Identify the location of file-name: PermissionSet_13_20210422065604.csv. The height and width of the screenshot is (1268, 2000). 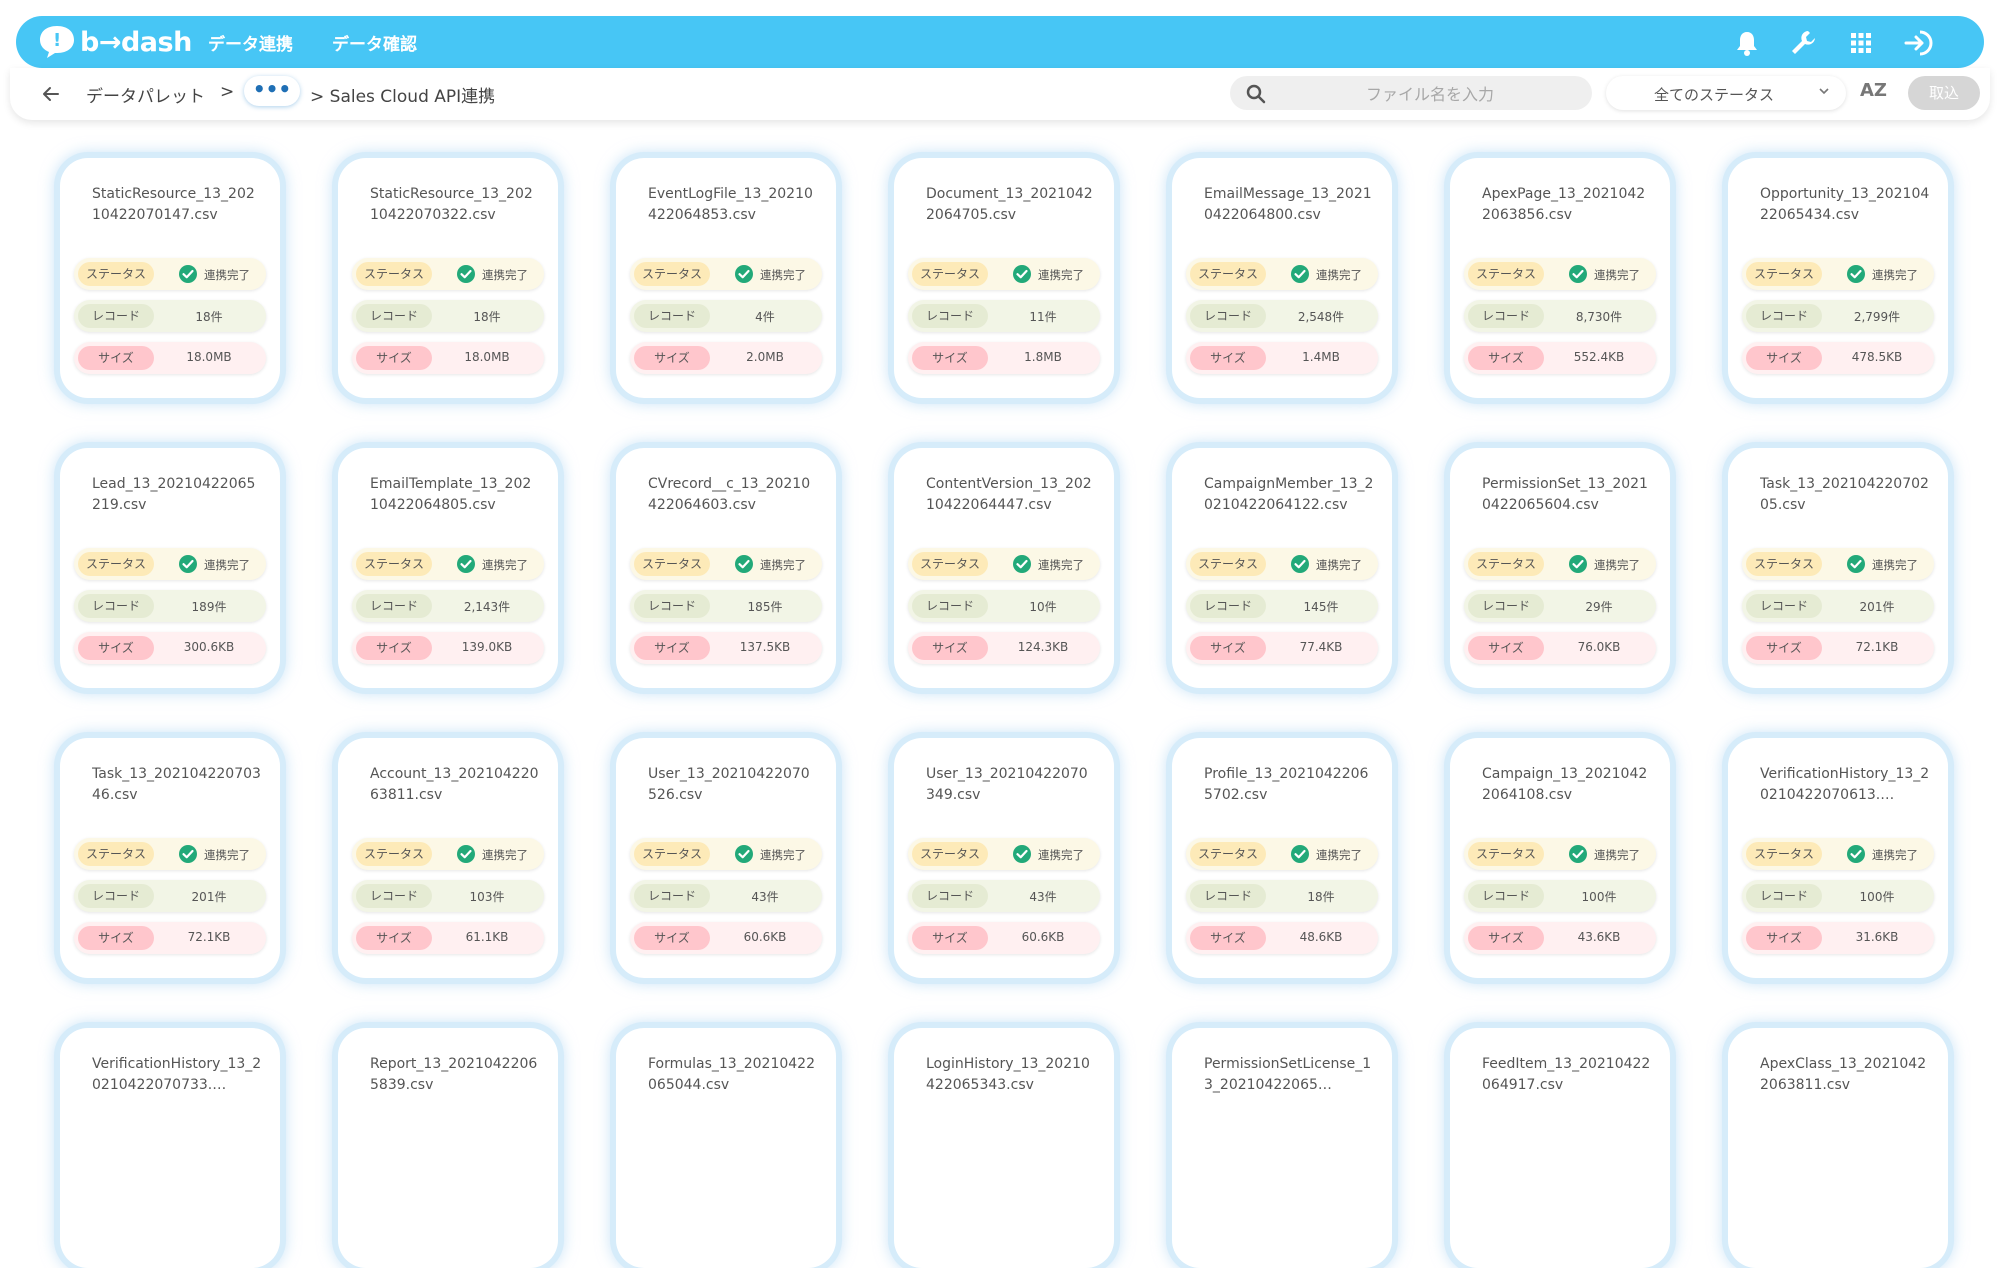
(1565, 494).